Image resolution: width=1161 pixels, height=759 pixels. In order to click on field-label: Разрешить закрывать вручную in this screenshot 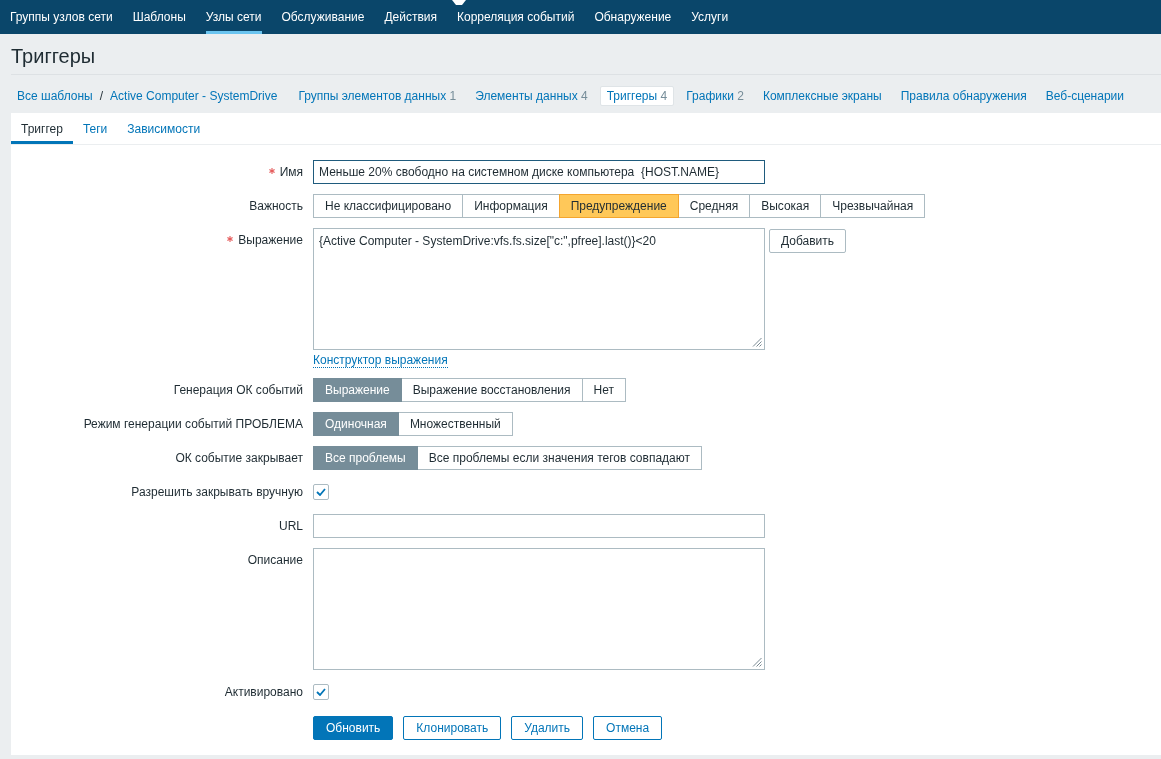, I will do `click(217, 492)`.